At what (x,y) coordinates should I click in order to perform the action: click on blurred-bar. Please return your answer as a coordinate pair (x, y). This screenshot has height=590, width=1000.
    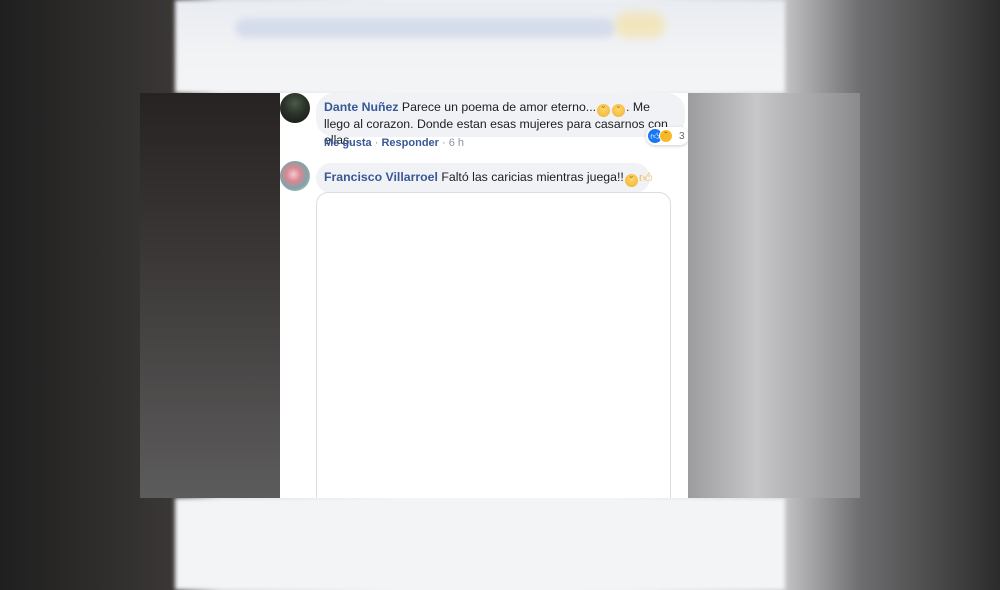
    Looking at the image, I should click on (425, 28).